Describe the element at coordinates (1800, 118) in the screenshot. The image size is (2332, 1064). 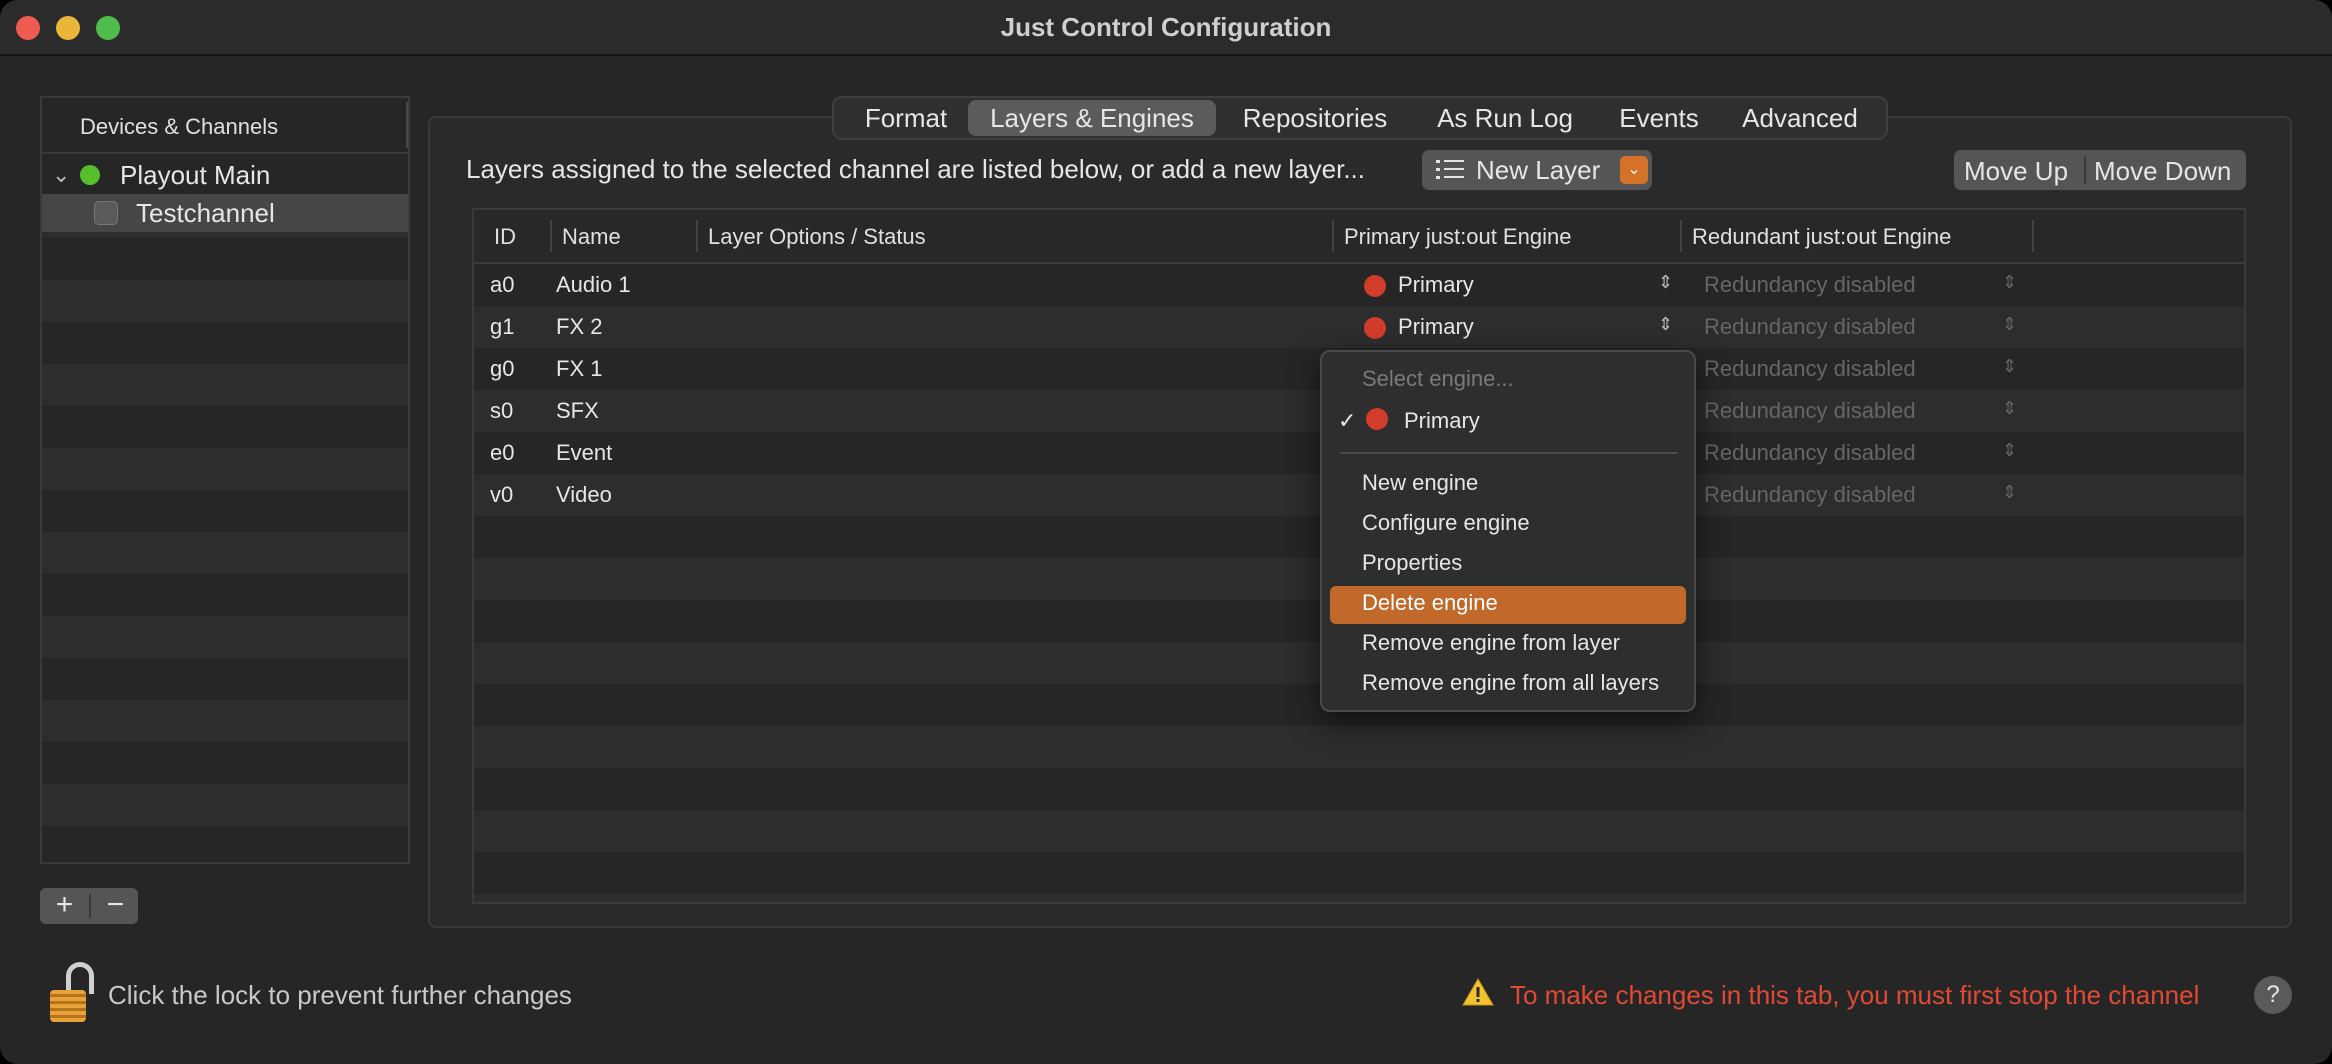
I see `tab-advanced: Advanced` at that location.